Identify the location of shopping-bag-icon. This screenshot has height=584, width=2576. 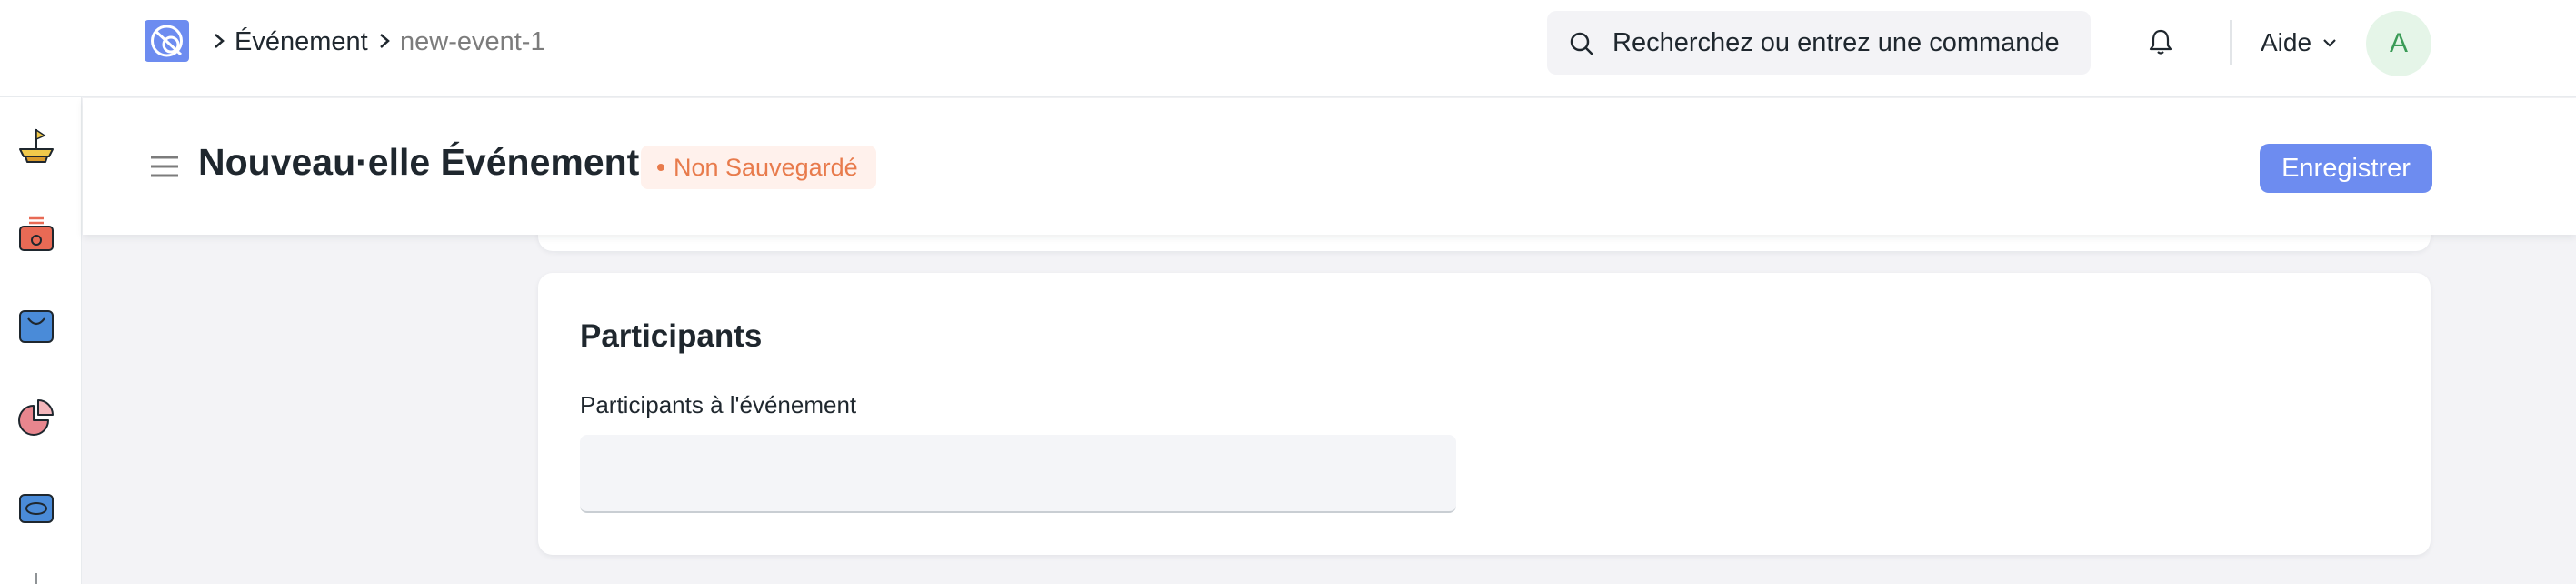
(36, 325).